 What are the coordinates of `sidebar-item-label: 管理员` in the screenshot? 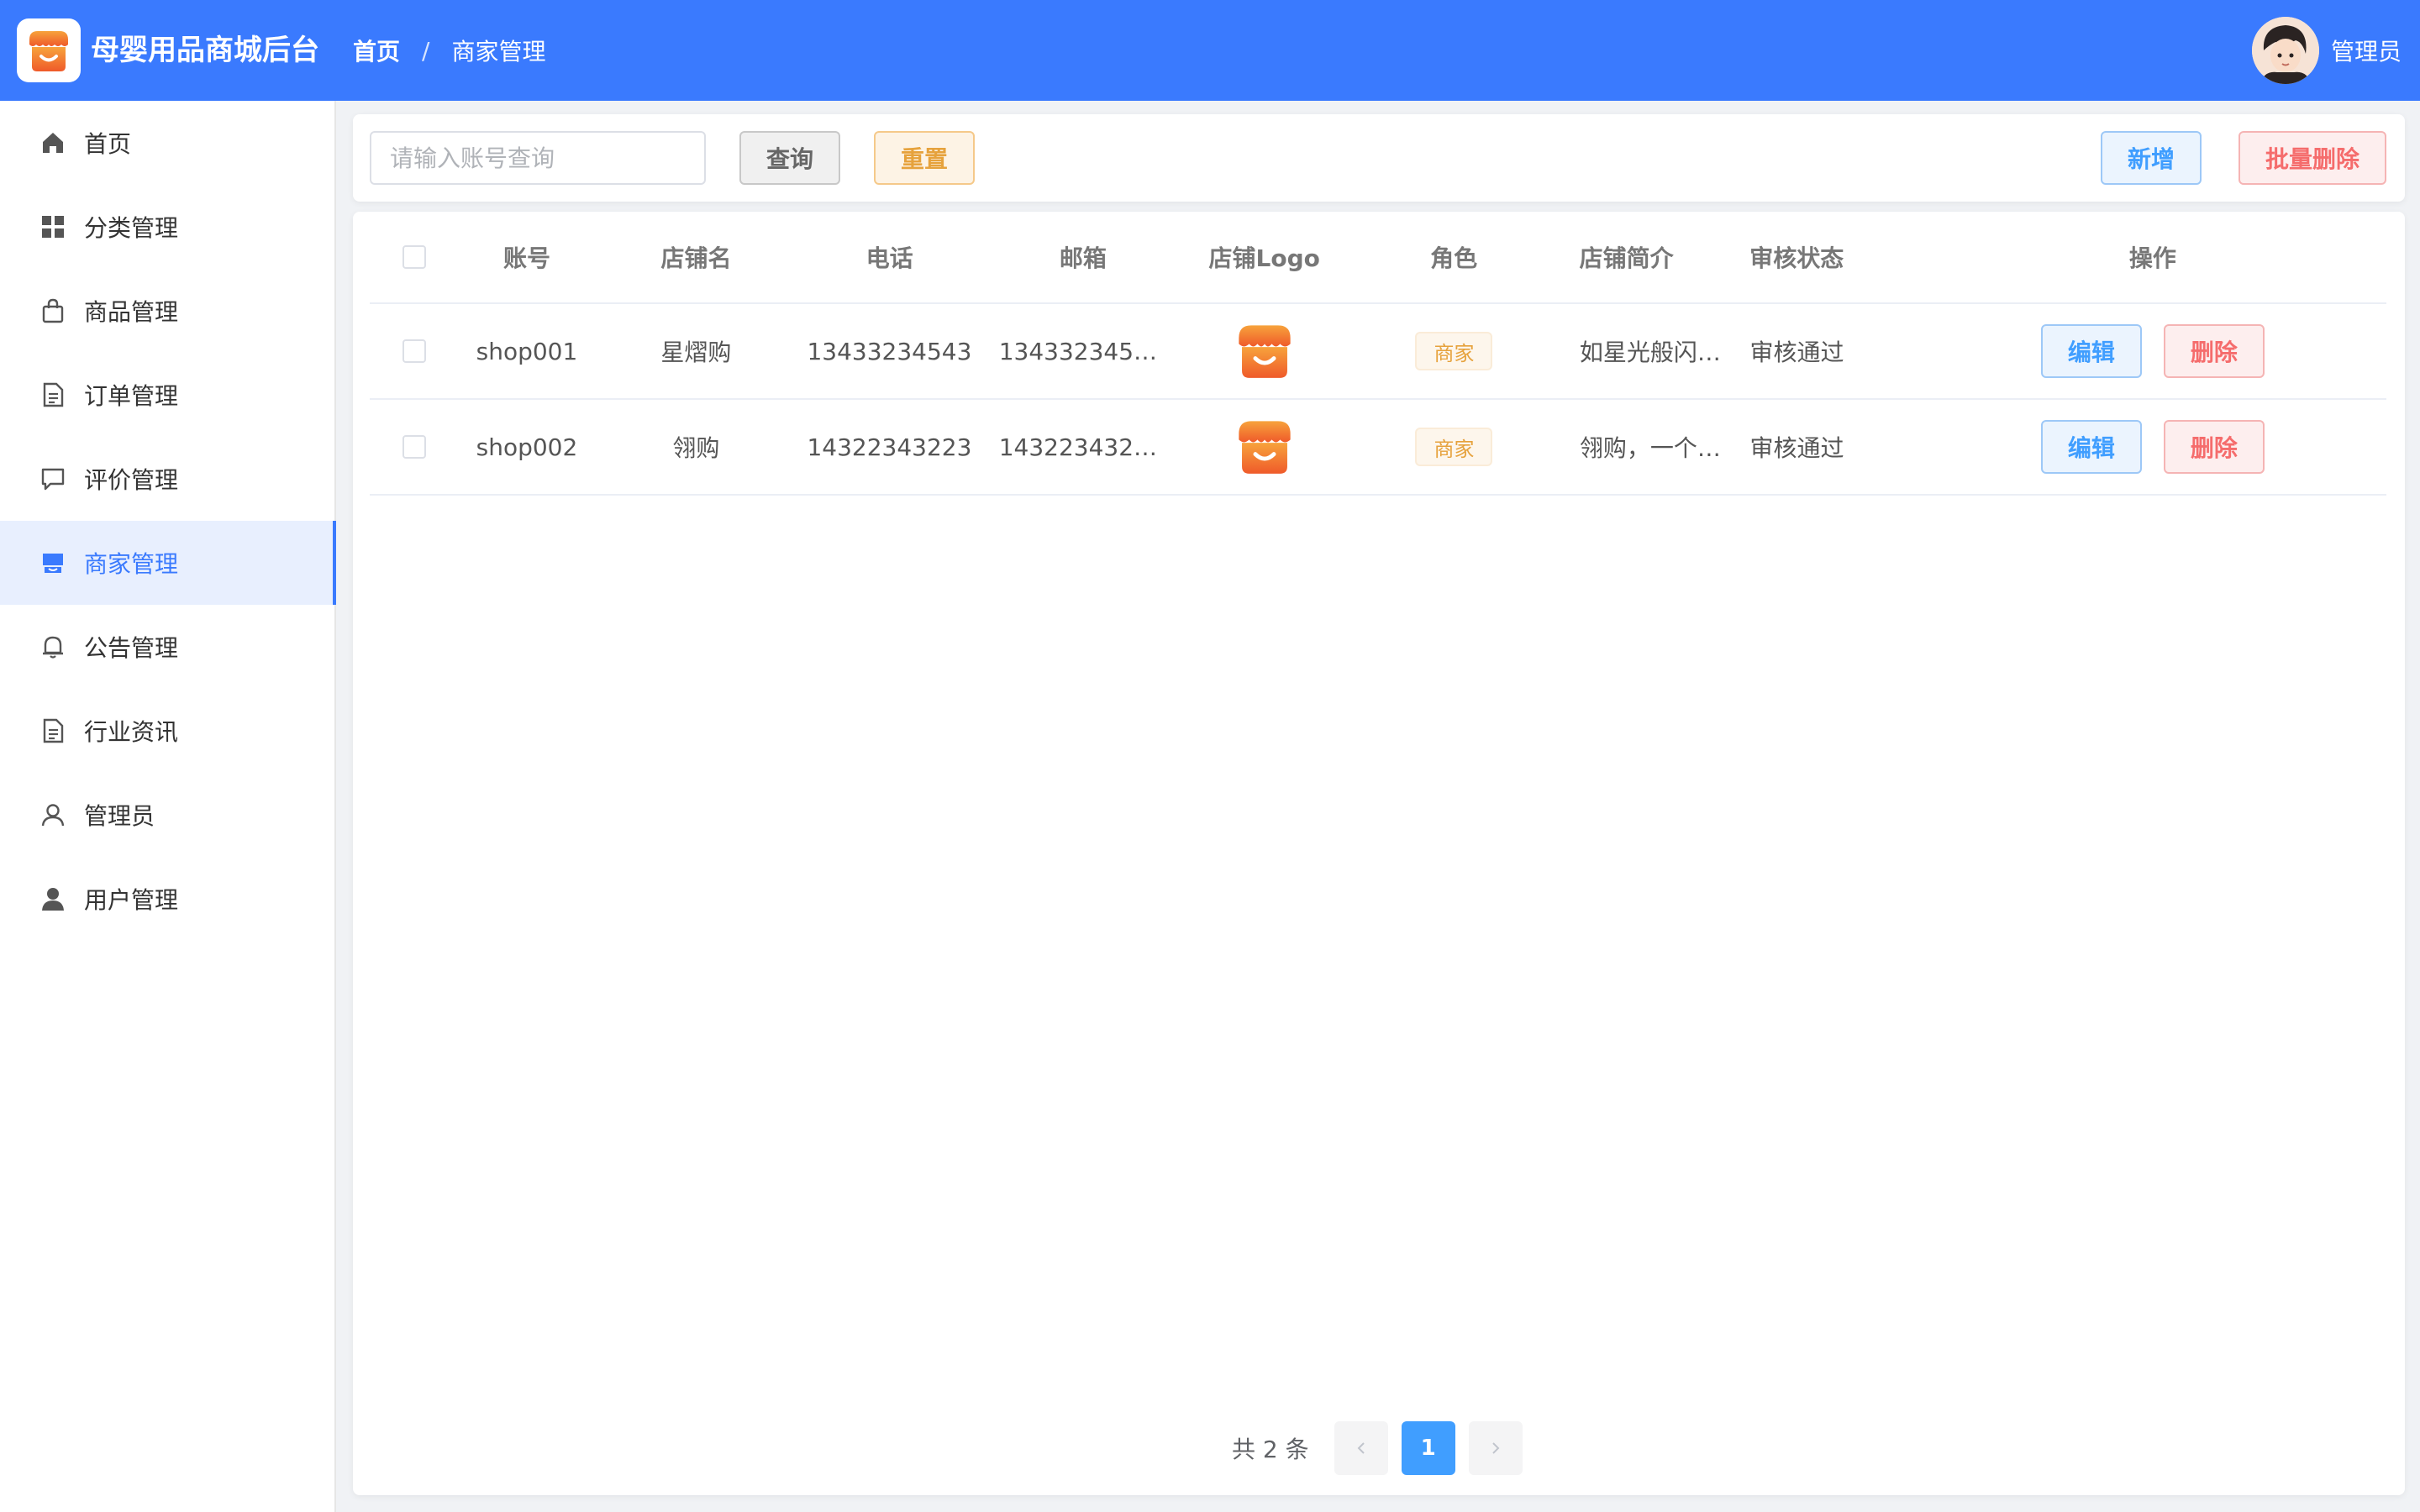 It's located at (120, 816).